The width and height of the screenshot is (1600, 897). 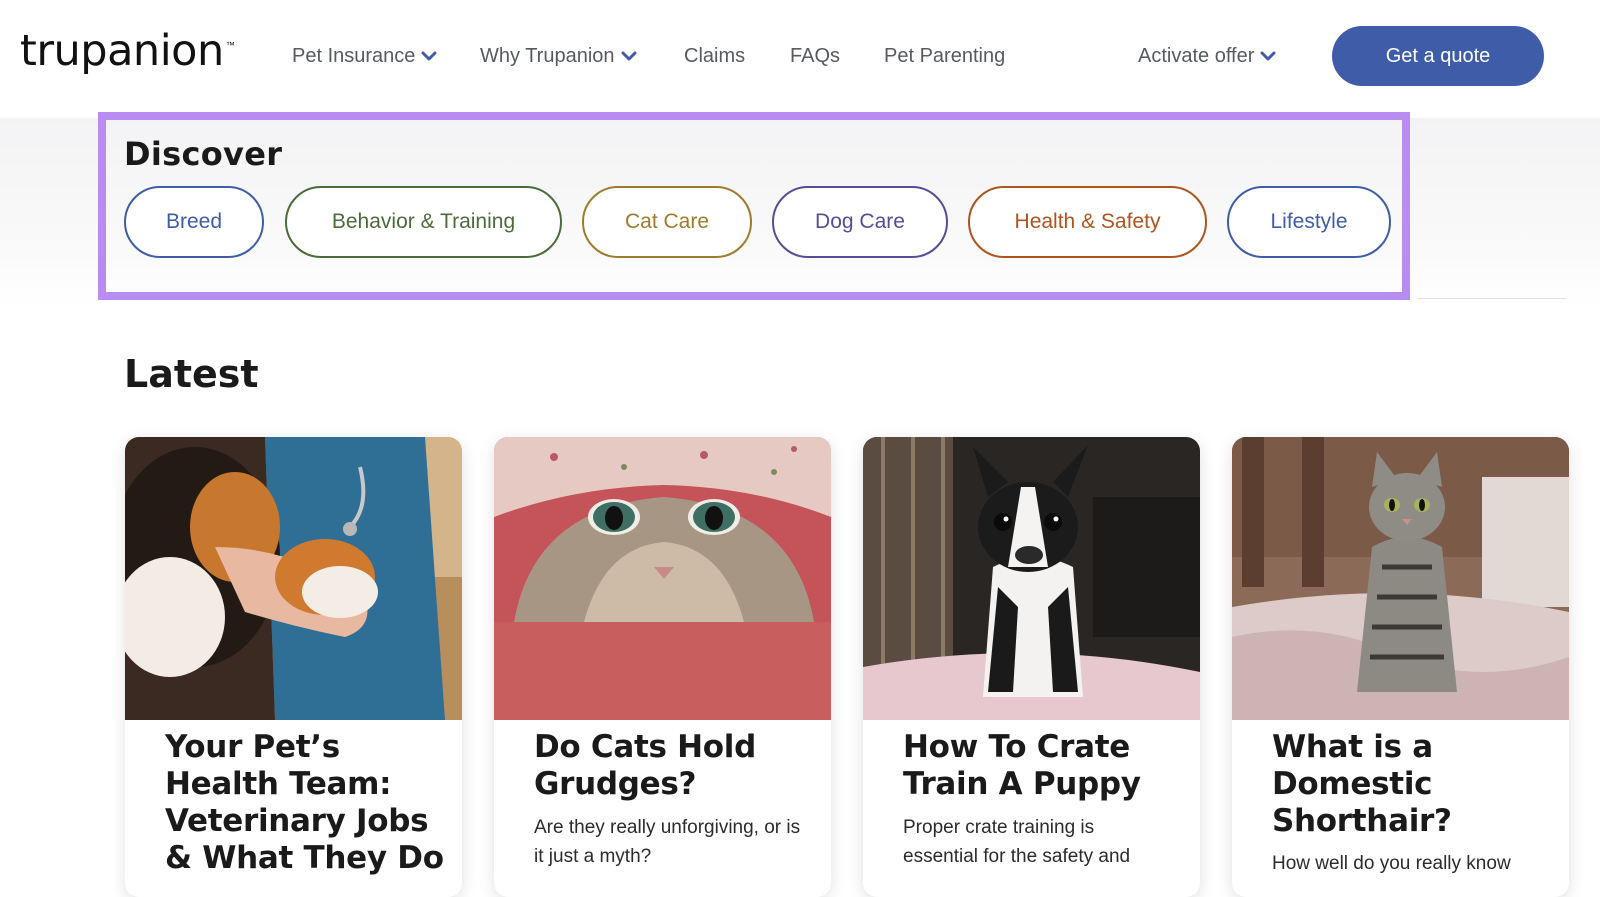 I want to click on get-a-quote-button: Get a quote, so click(x=1438, y=56).